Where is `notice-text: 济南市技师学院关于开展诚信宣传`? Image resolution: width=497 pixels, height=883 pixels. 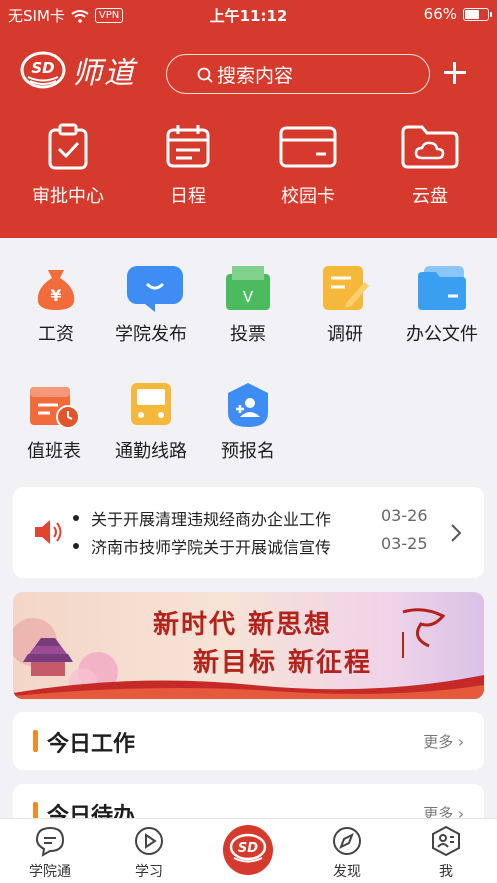 notice-text: 济南市技师学院关于开展诚信宣传 is located at coordinates (211, 547).